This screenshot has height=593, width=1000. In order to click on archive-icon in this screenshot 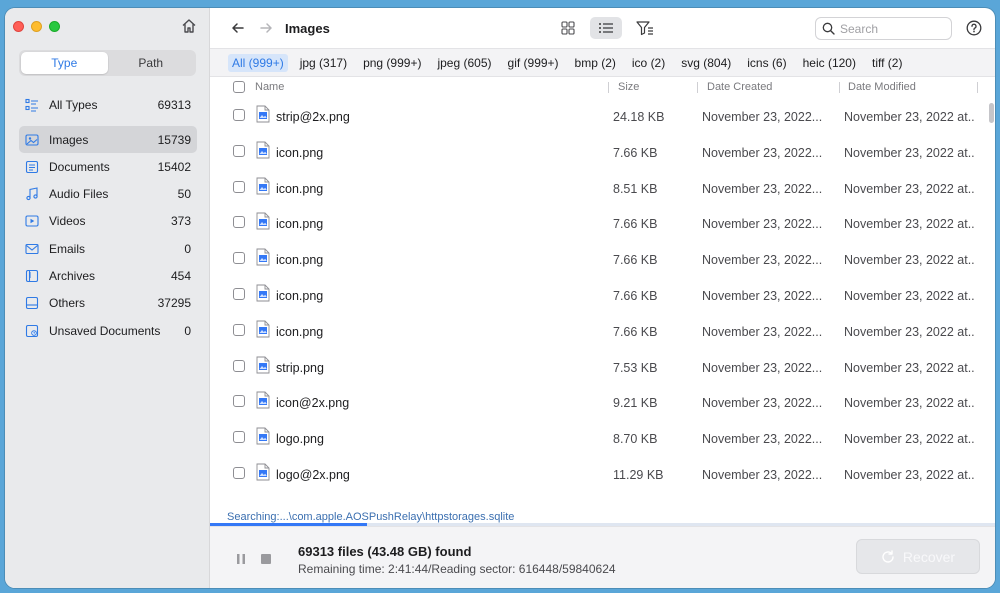, I will do `click(32, 276)`.